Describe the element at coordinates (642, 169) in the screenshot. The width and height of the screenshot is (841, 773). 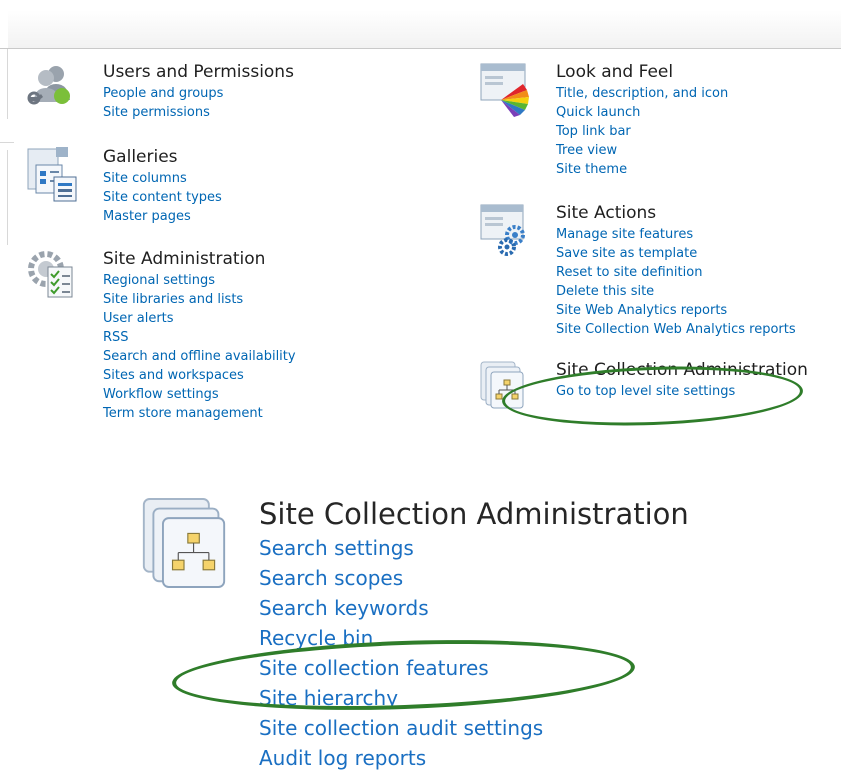
I see `link-site-theme: Site theme` at that location.